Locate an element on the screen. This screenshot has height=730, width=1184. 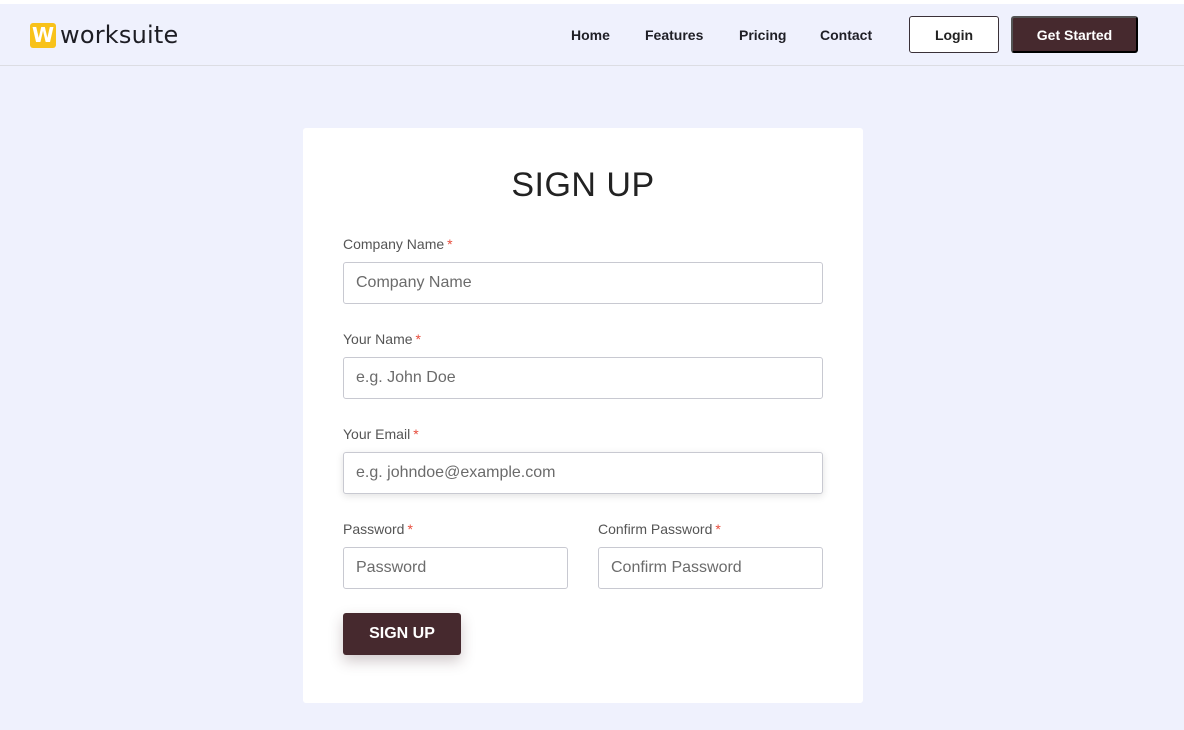
confirm-password-label: Confirm Password * is located at coordinates (659, 529).